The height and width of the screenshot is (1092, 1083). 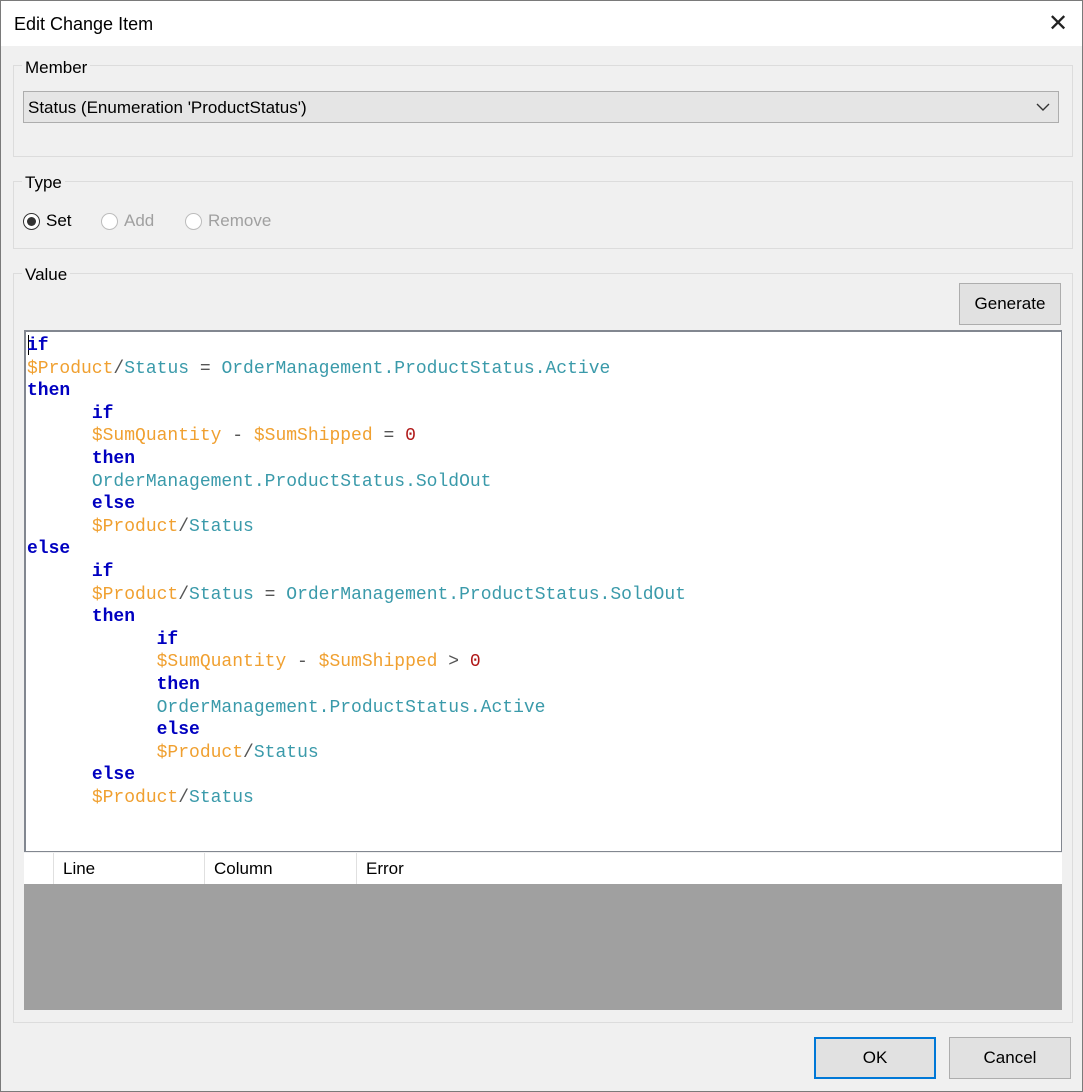 What do you see at coordinates (543, 947) in the screenshot?
I see `error-grid-body` at bounding box center [543, 947].